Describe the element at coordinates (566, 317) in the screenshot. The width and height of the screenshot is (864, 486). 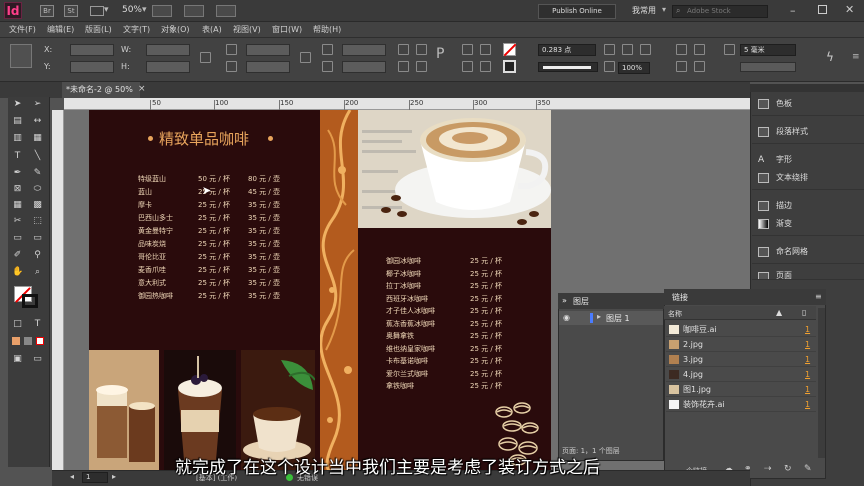
I see `visibility-eye-icon: ◉` at that location.